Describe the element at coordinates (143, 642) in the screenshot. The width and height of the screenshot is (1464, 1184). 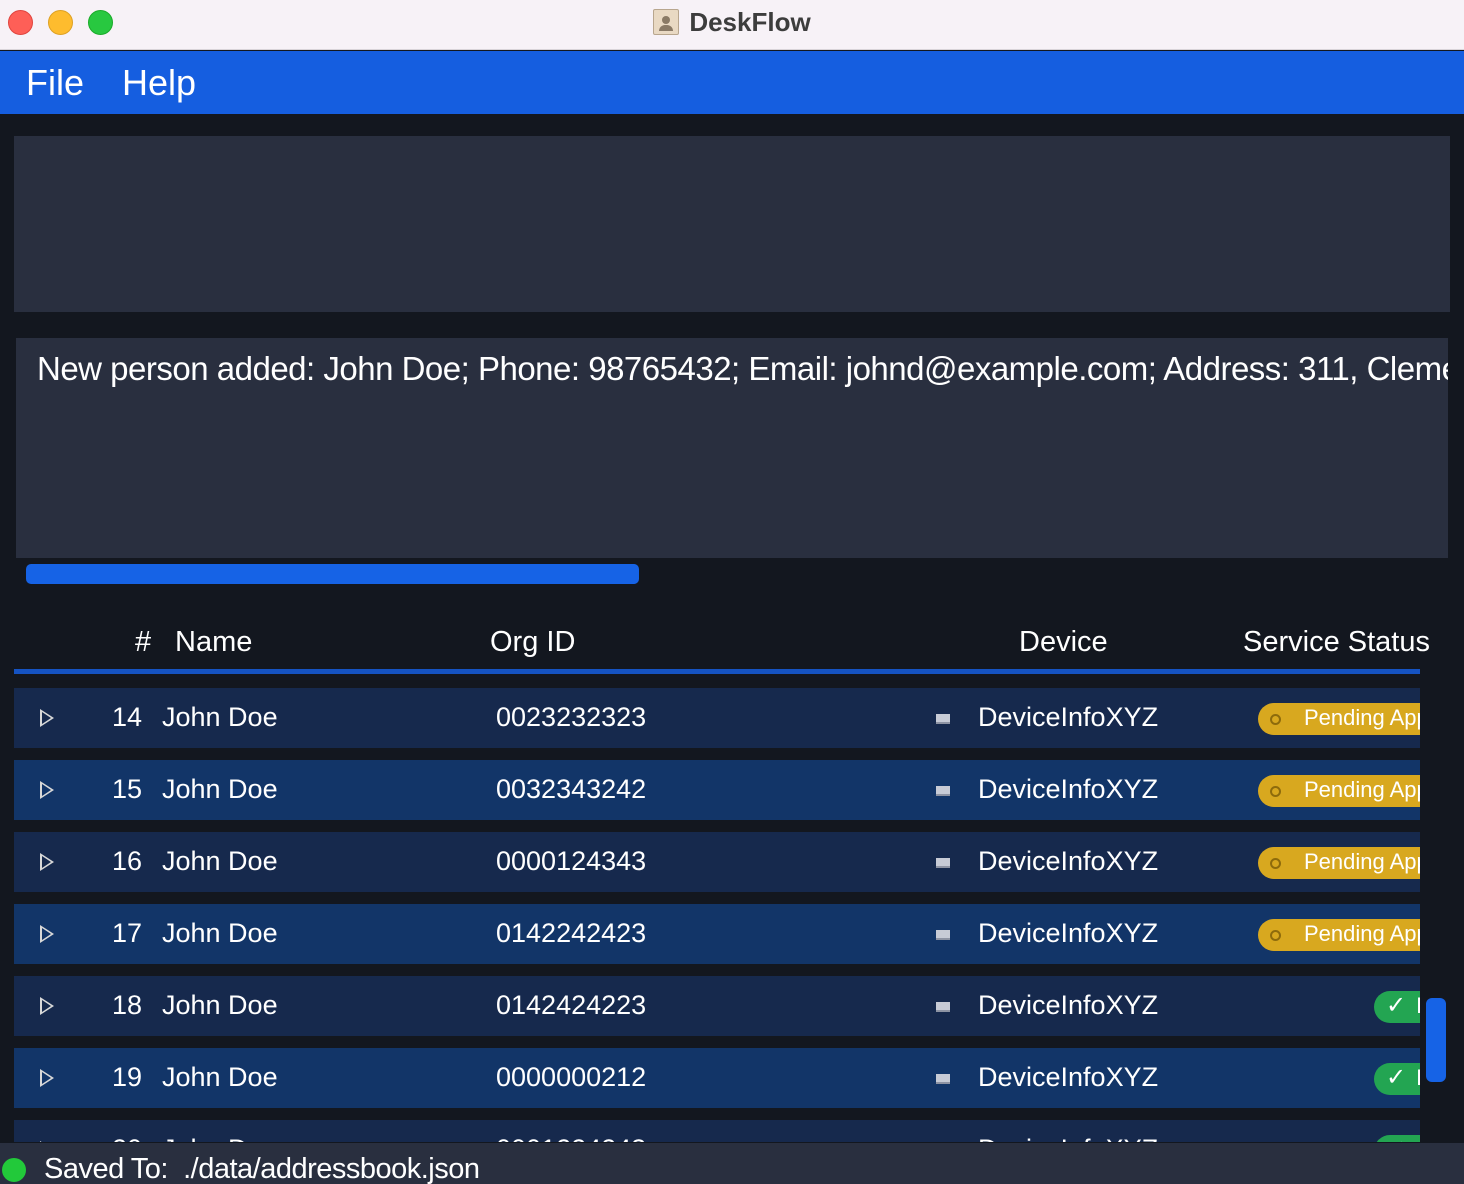
I see `column-header-number: #` at that location.